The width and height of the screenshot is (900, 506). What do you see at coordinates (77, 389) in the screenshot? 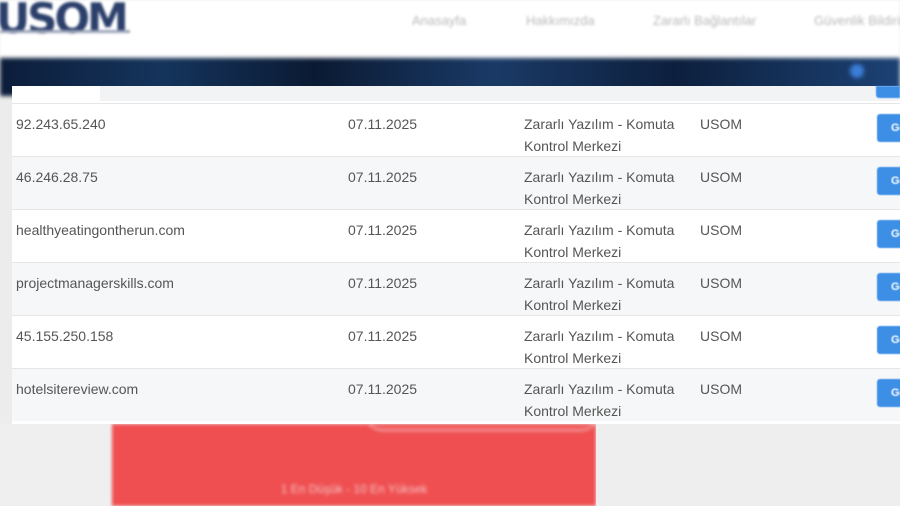
I see `cell-host: hotelsitereview.com` at bounding box center [77, 389].